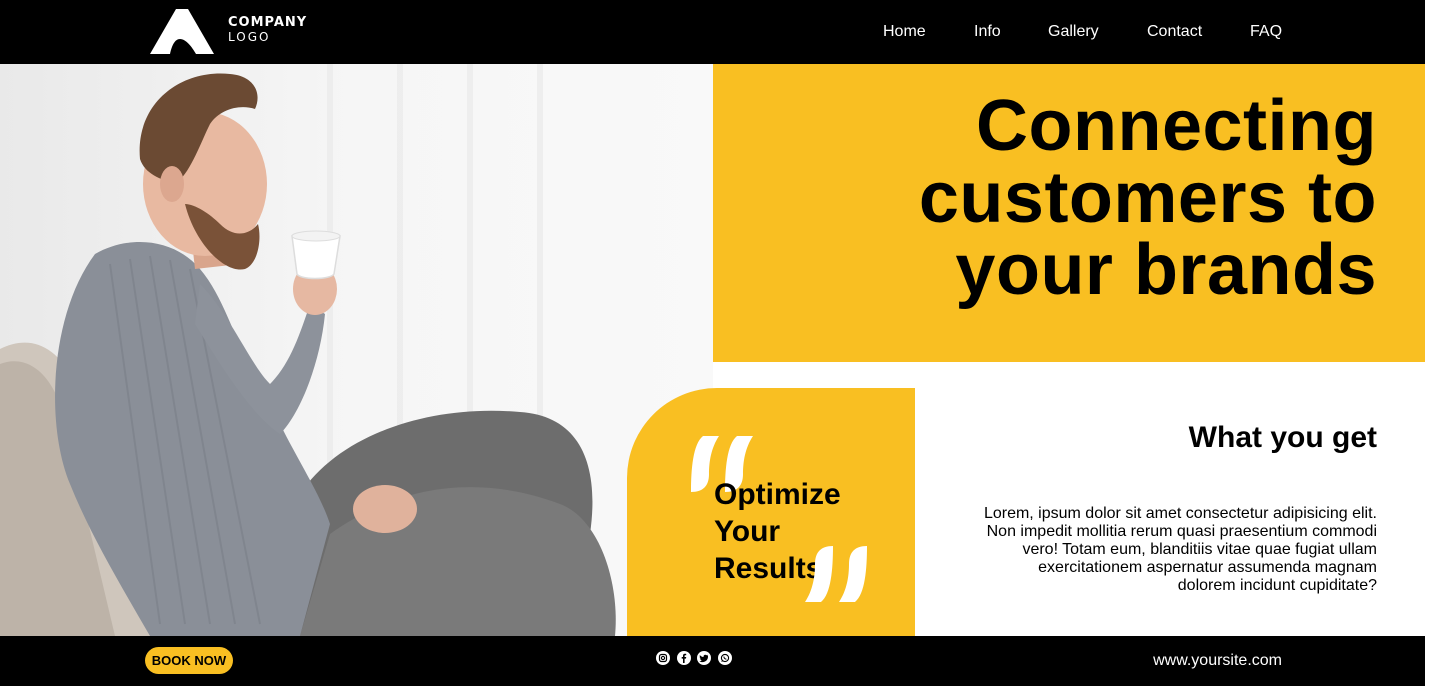 The width and height of the screenshot is (1440, 686). I want to click on quote-line-1: Optimize, so click(777, 494).